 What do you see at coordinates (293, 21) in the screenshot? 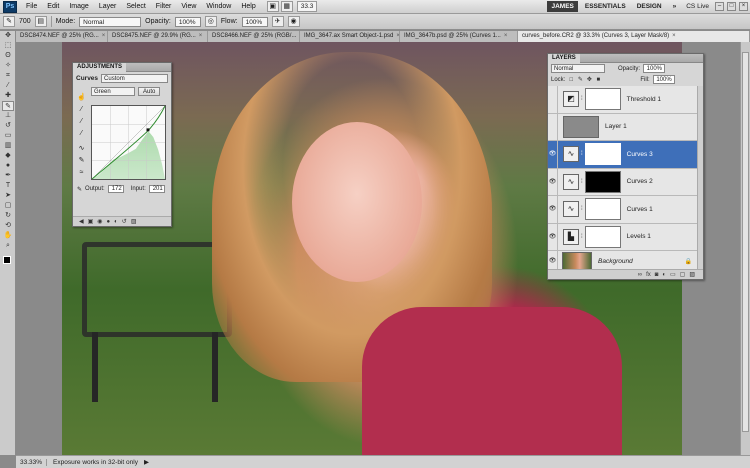
I see `pressure-size-icon: ◉` at bounding box center [293, 21].